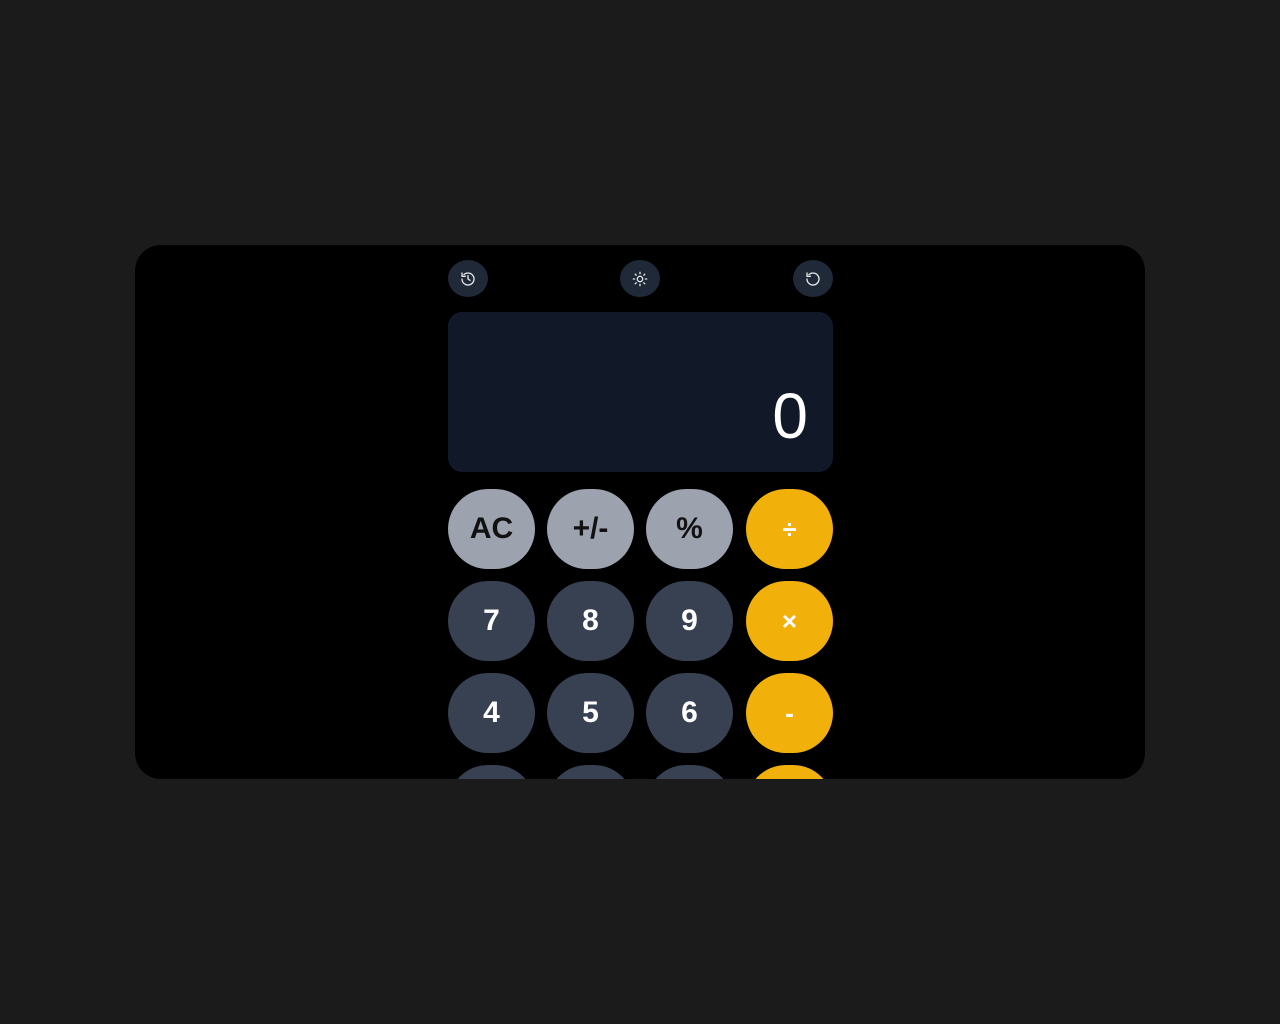 This screenshot has height=1024, width=1280. Describe the element at coordinates (491, 621) in the screenshot. I see `digit-7-button: 7` at that location.